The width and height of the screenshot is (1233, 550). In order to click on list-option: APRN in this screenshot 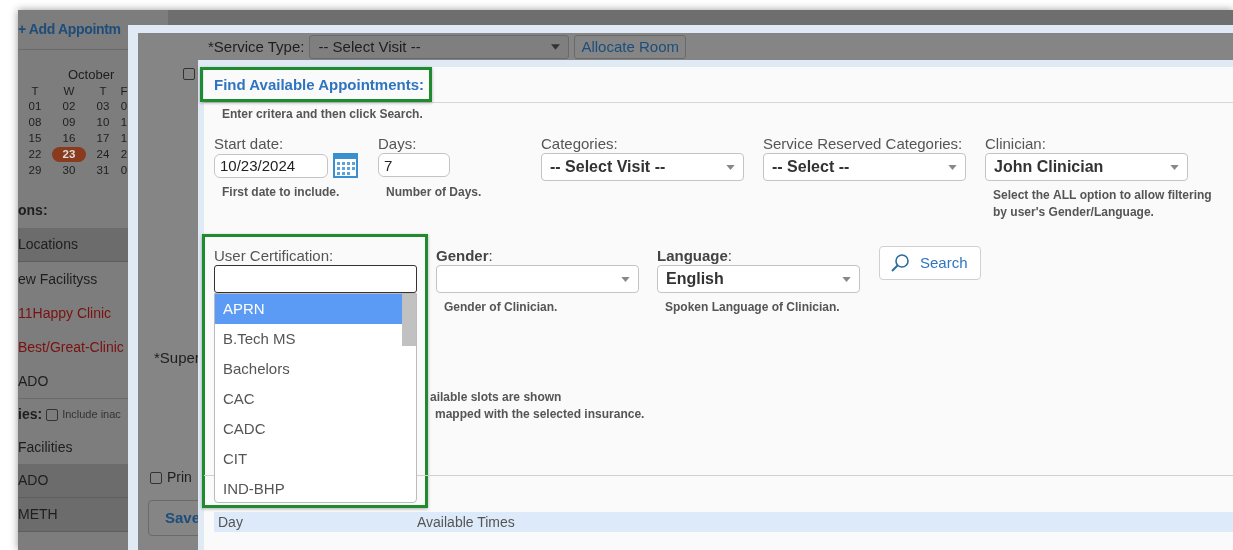, I will do `click(309, 309)`.